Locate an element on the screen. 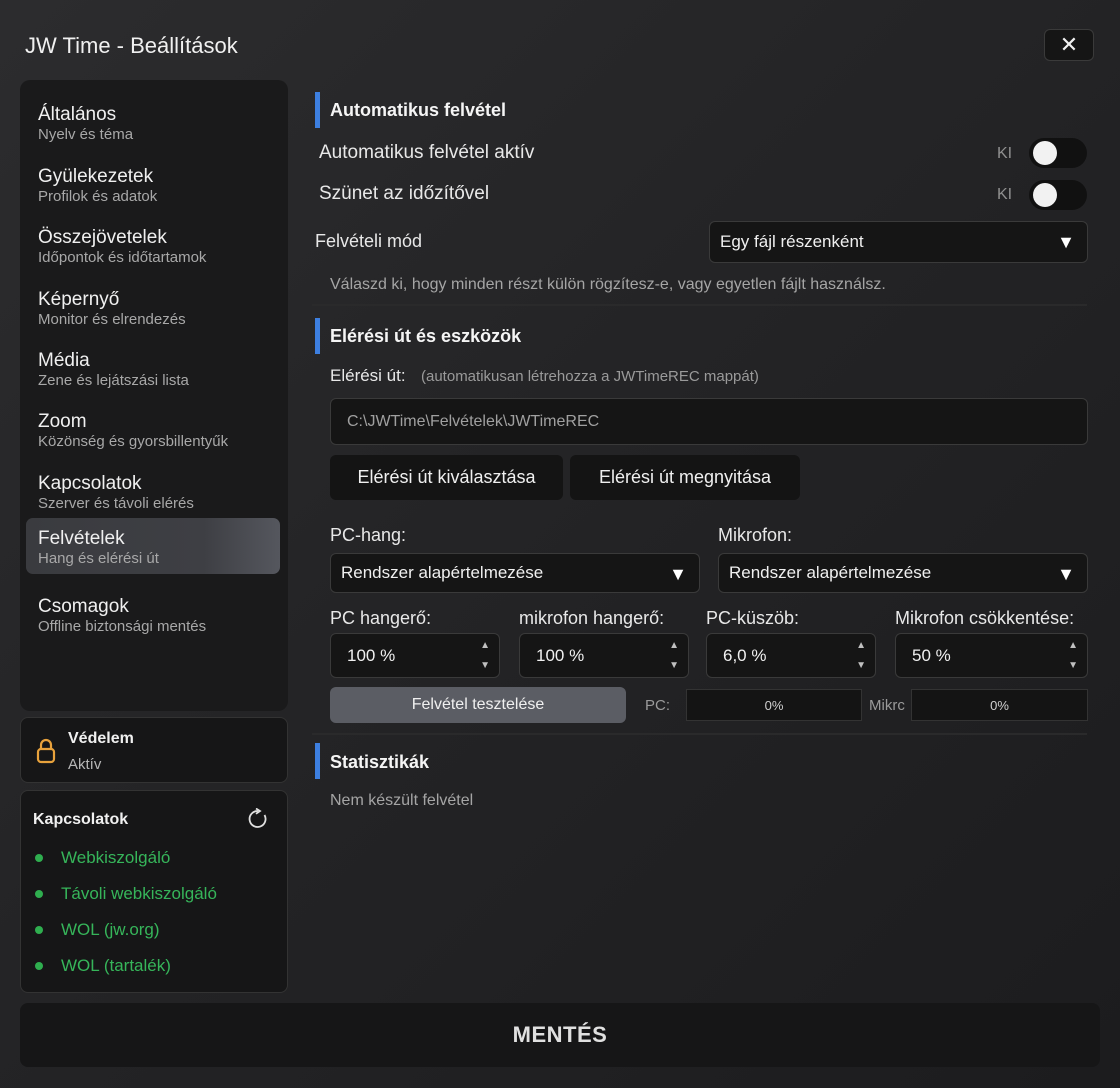 Image resolution: width=1120 pixels, height=1088 pixels. connection-item: Távoli webkiszolgáló is located at coordinates (126, 894).